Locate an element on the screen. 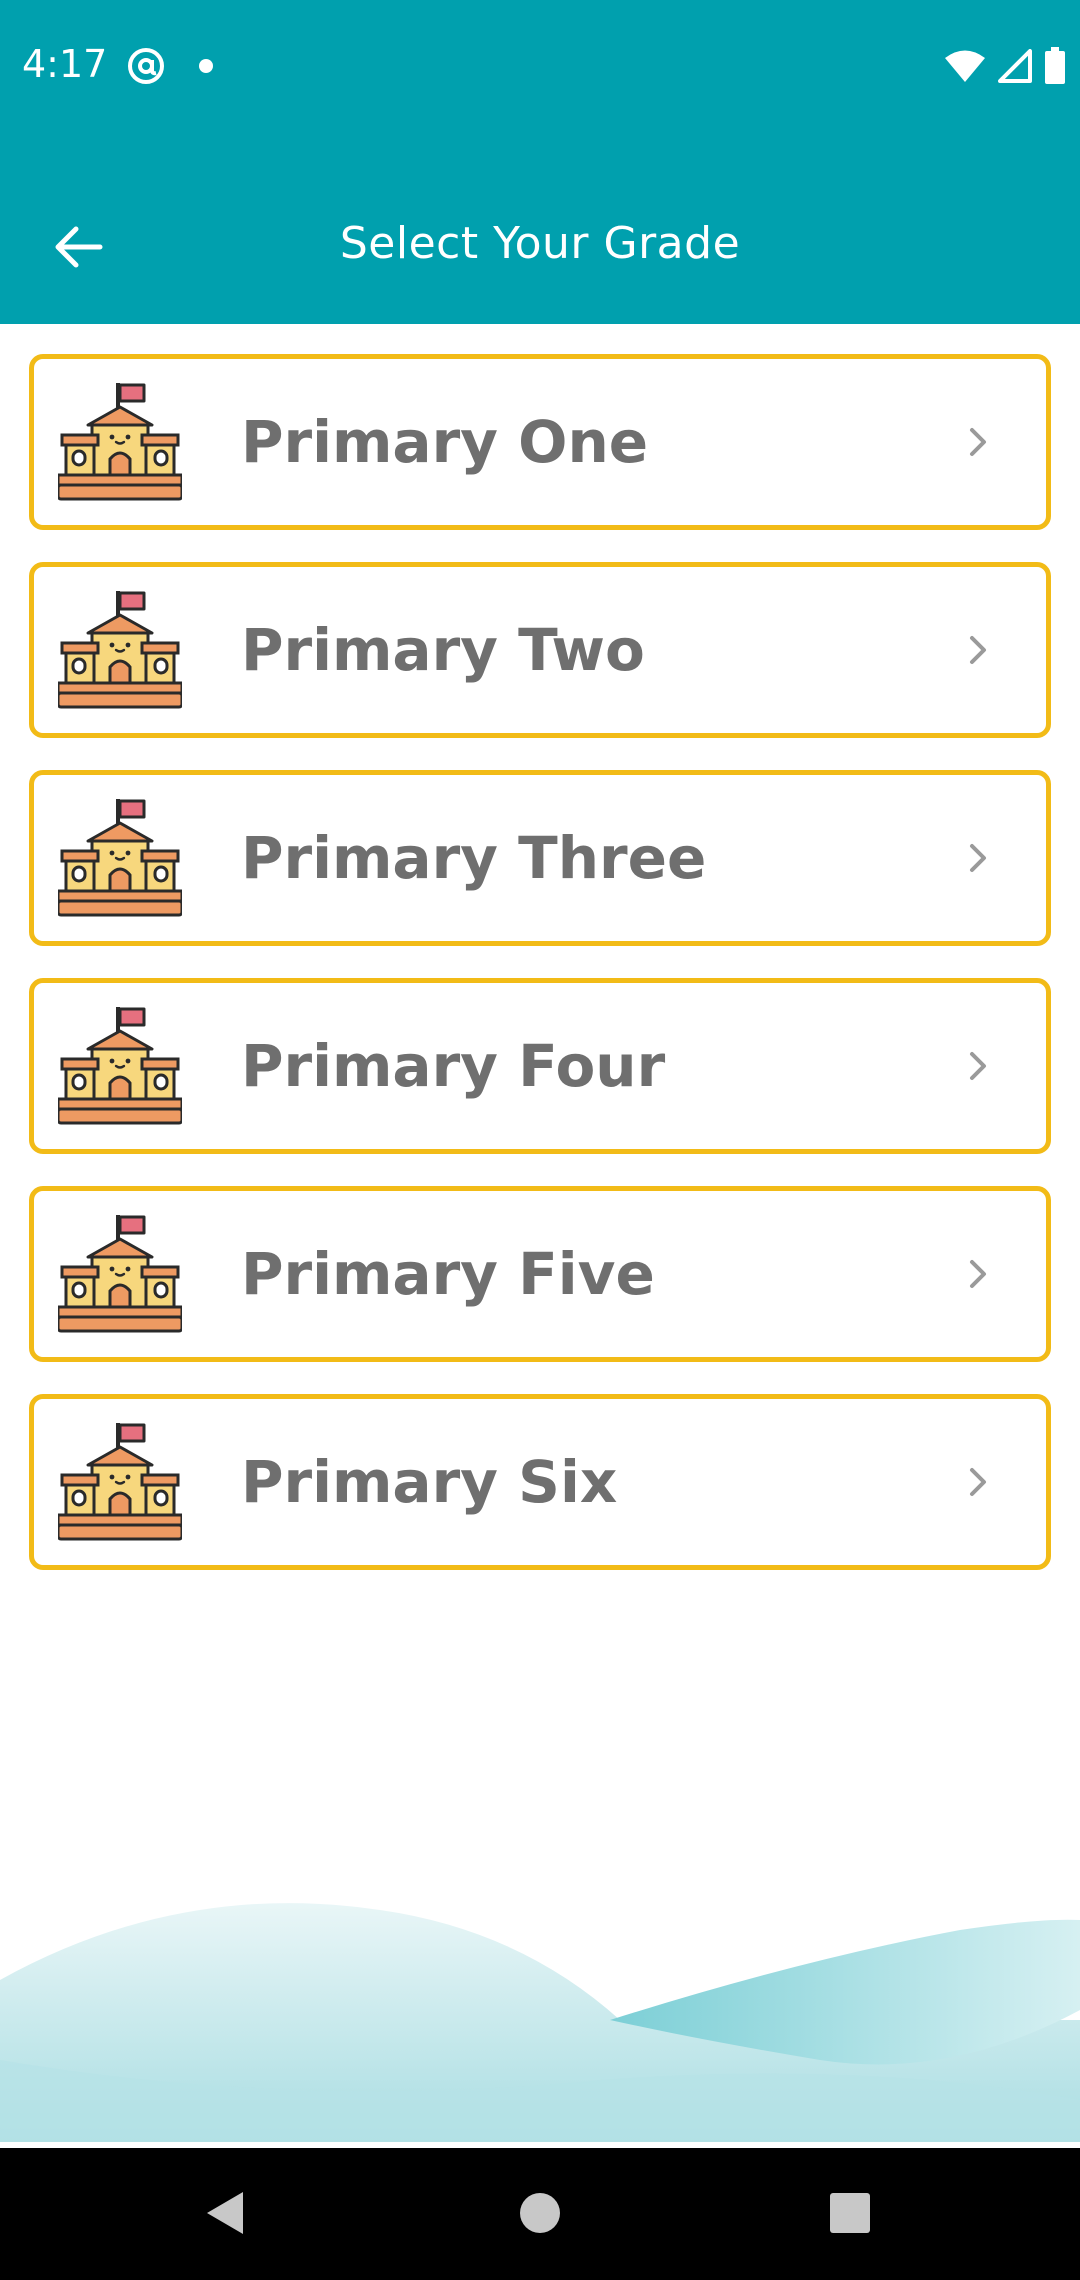  grade-card: Primary Five is located at coordinates (540, 1274).